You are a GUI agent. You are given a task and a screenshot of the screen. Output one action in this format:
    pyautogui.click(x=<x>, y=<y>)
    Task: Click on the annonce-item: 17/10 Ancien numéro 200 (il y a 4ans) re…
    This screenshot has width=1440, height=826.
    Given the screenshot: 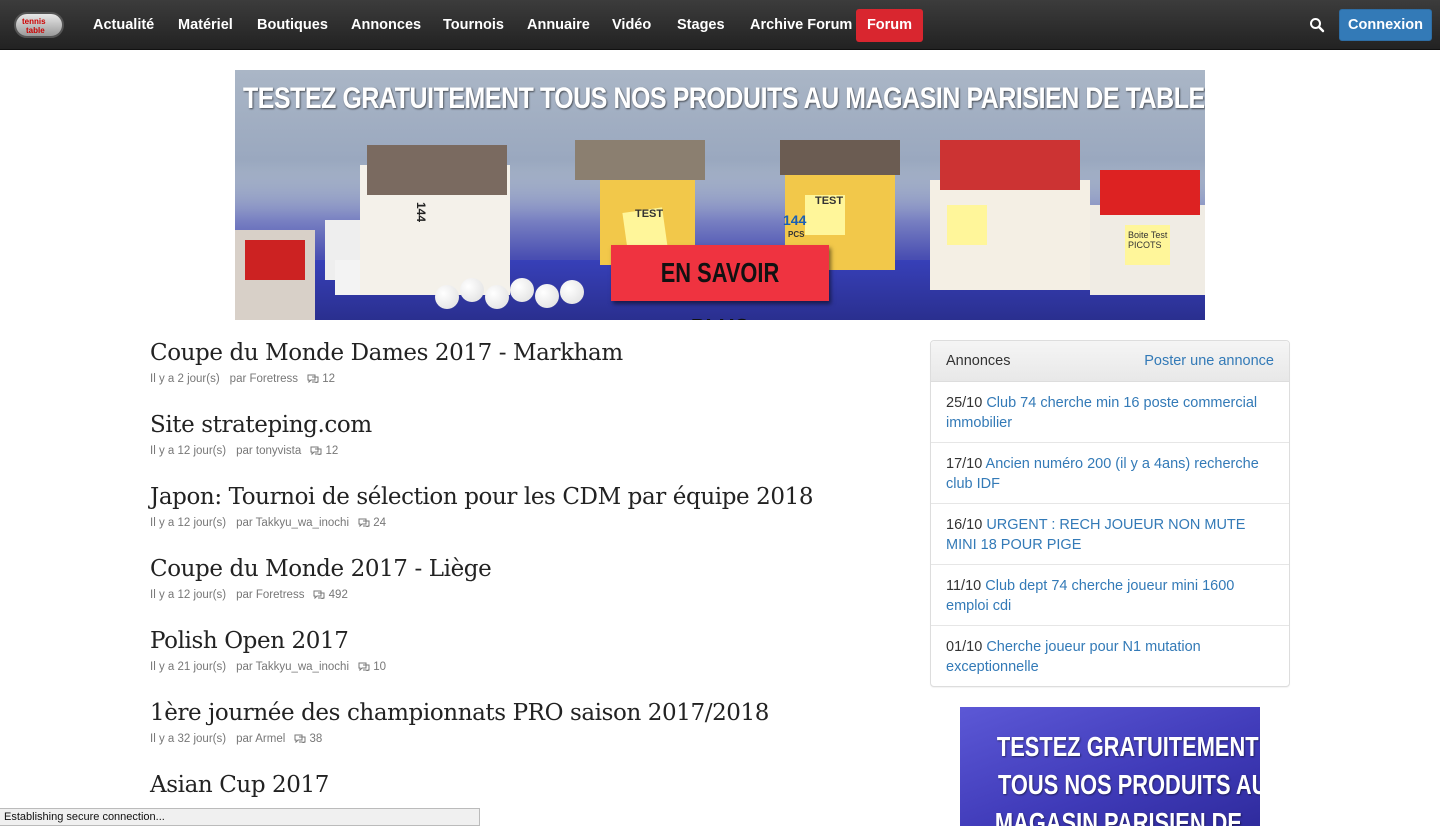 What is the action you would take?
    pyautogui.click(x=1110, y=473)
    